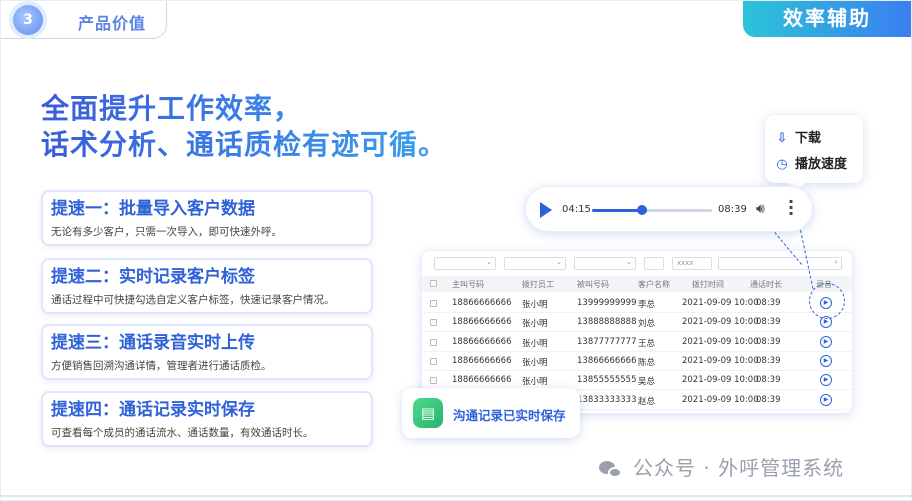  Describe the element at coordinates (617, 210) in the screenshot. I see `progress-fill` at that location.